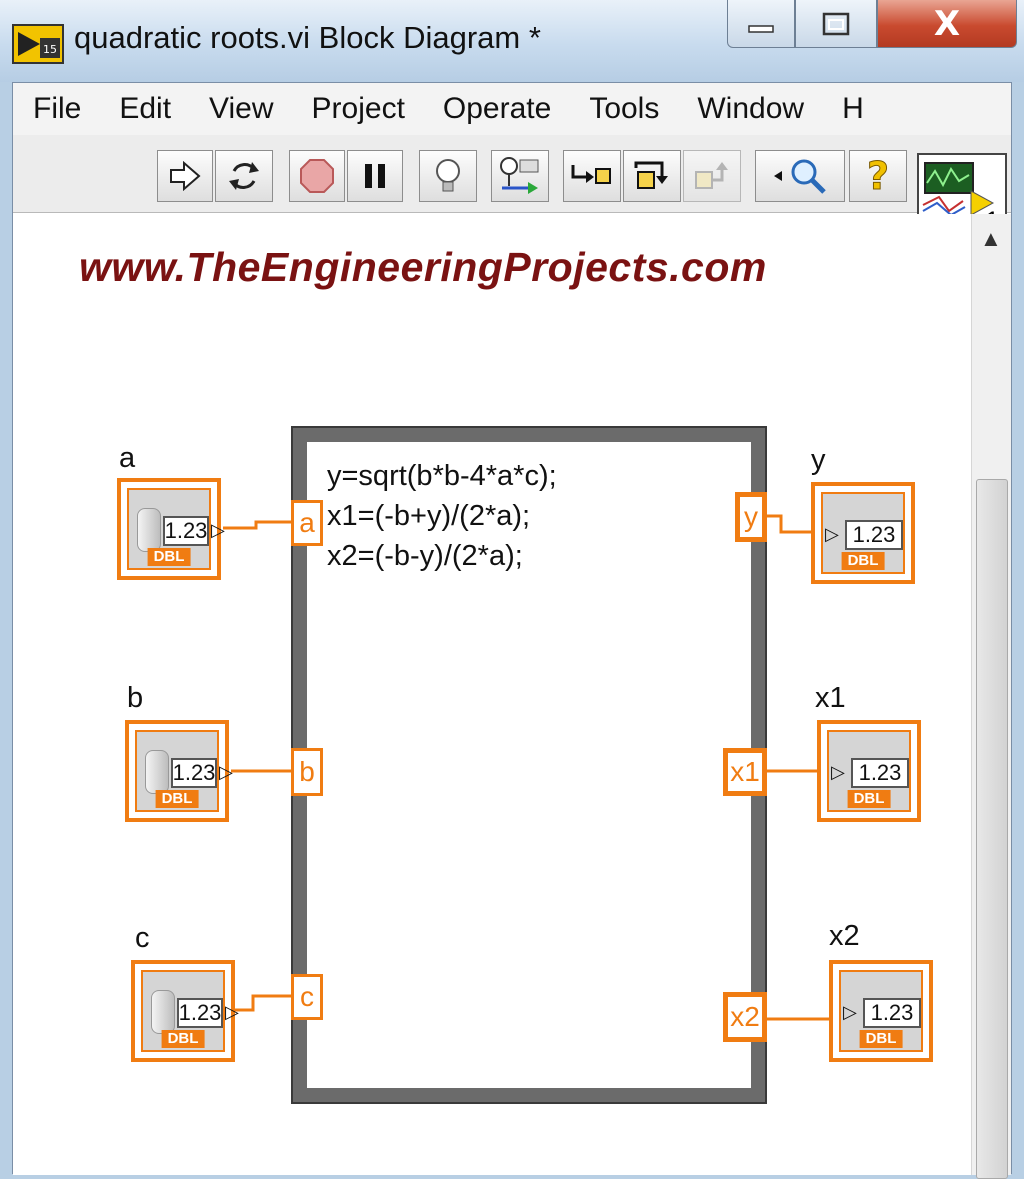 The height and width of the screenshot is (1179, 1024). I want to click on toolbar: ? 1, so click(512, 187).